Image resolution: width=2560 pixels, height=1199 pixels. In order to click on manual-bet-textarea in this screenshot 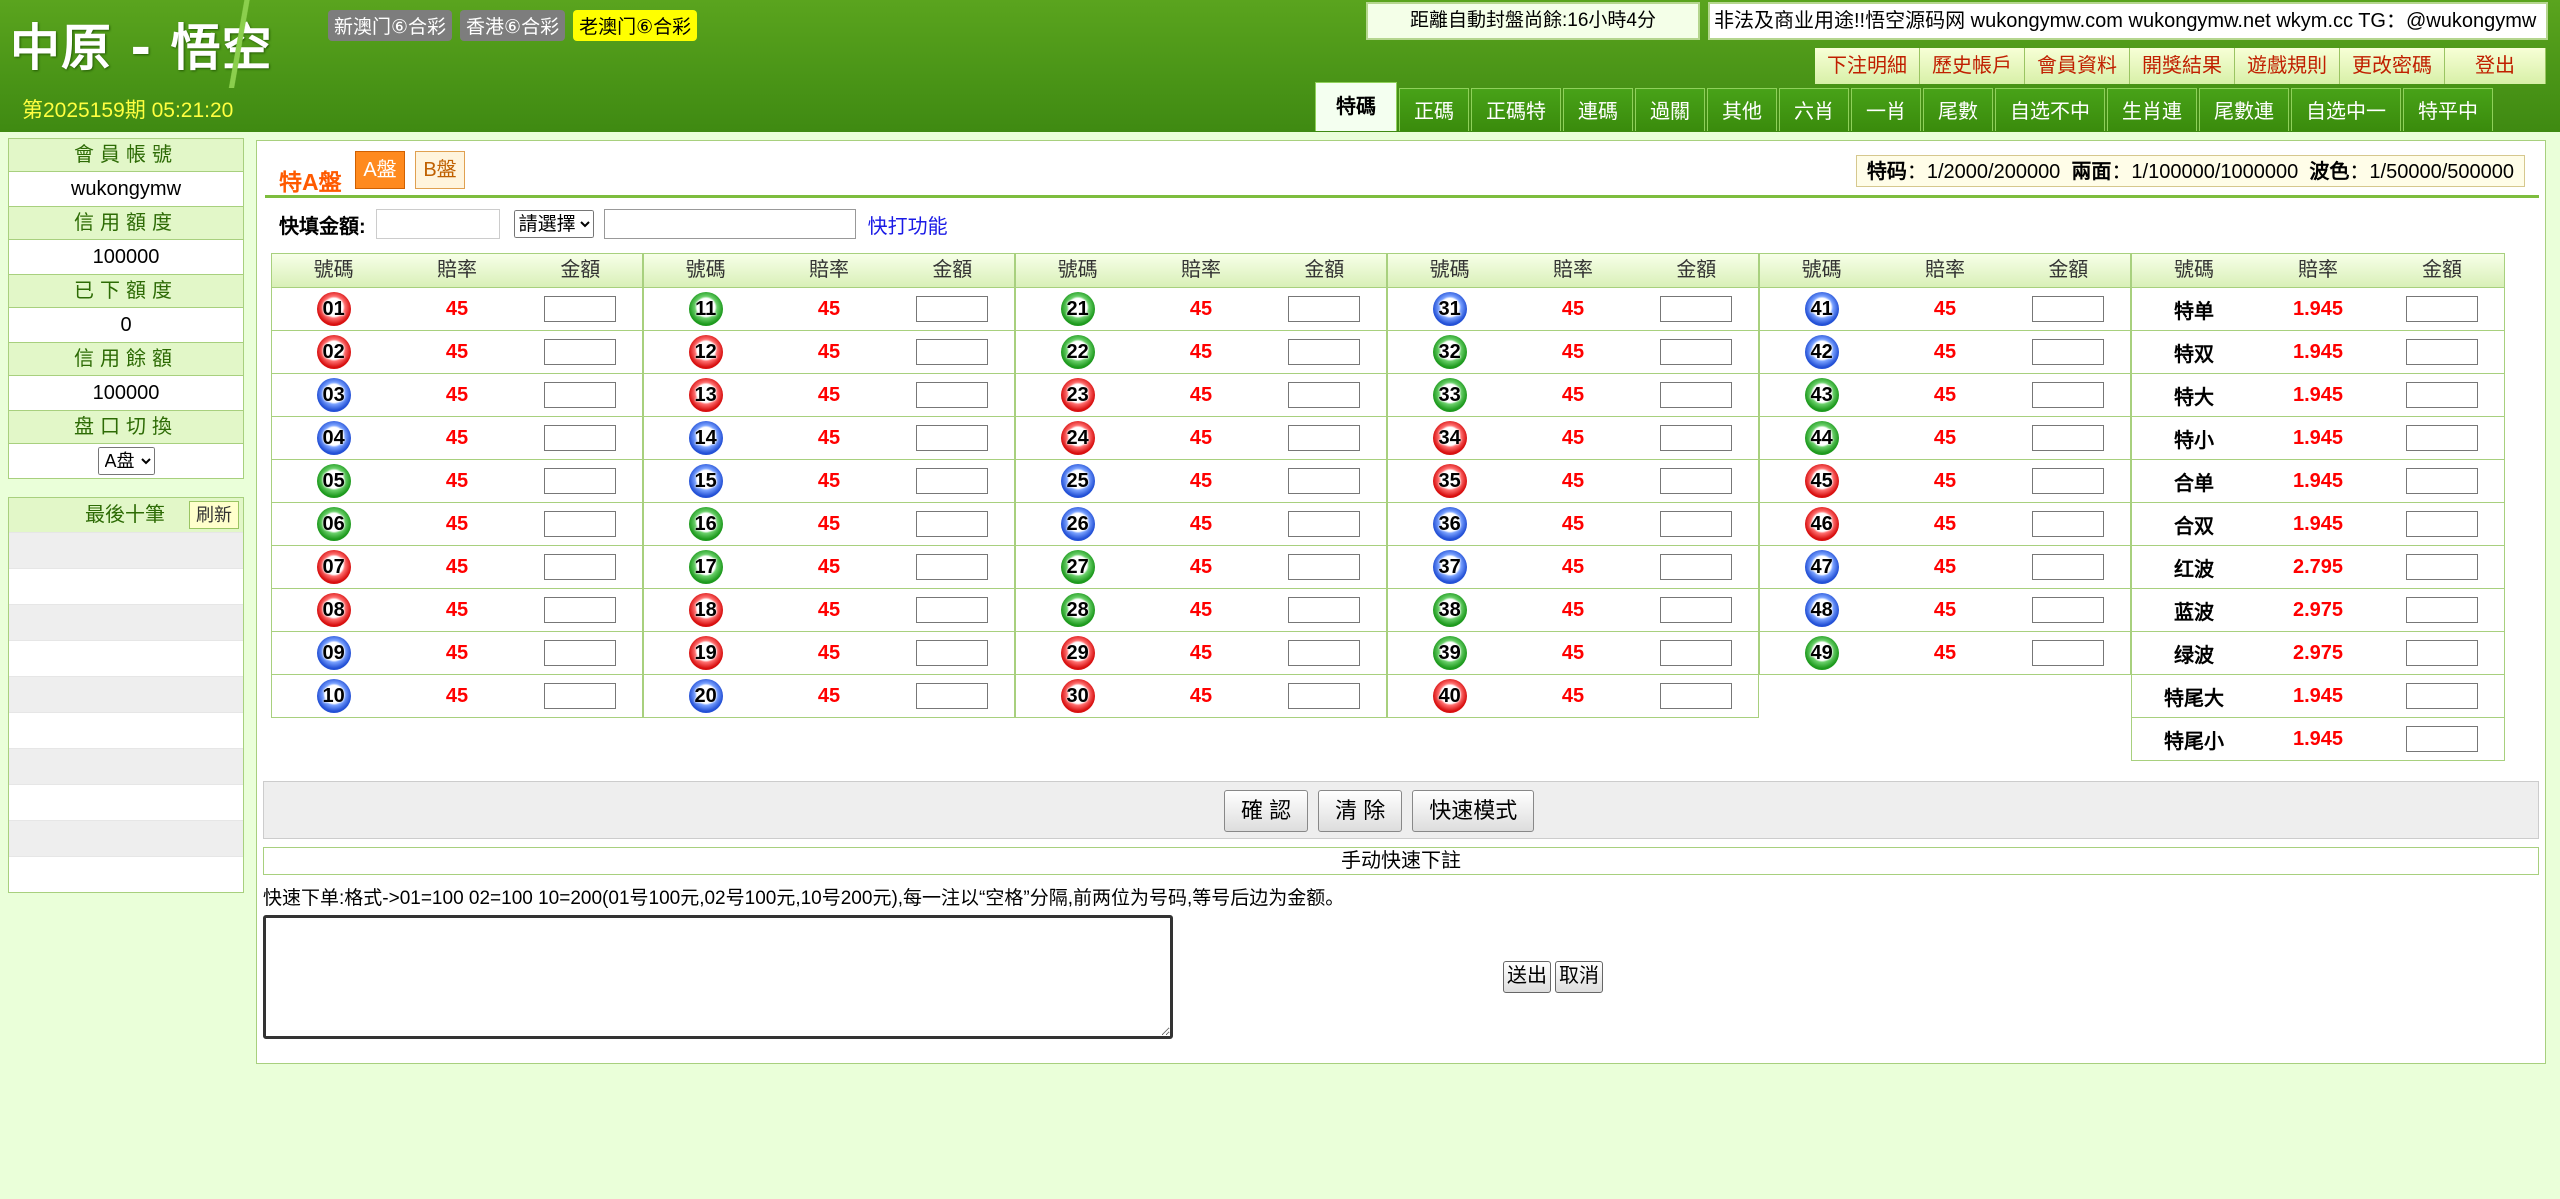, I will do `click(718, 977)`.